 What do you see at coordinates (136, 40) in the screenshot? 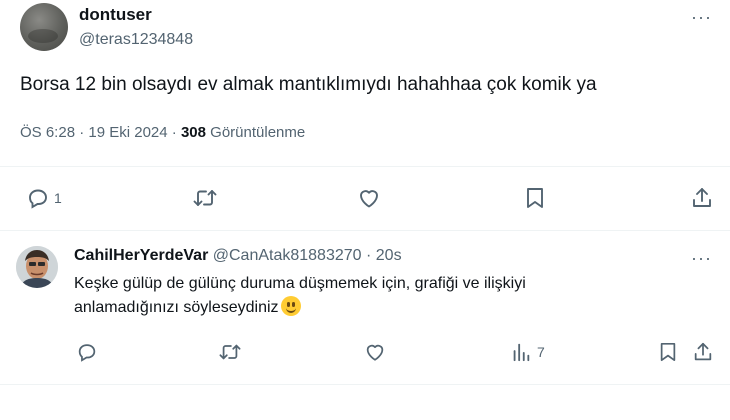
I see `author-handle: @teras1234848` at bounding box center [136, 40].